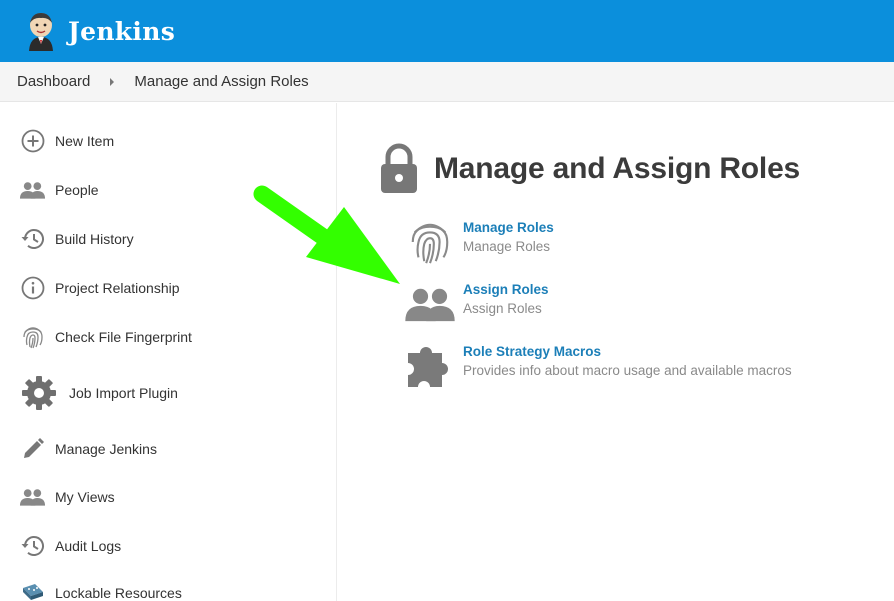  I want to click on pencil-icon, so click(32, 449).